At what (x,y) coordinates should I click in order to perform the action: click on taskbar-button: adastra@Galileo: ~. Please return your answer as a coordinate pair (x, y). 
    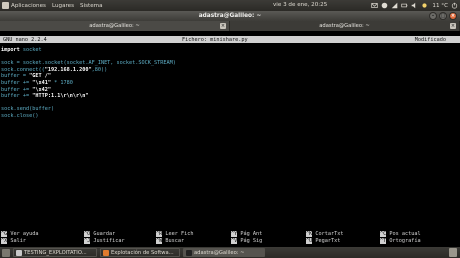
    Looking at the image, I should click on (224, 252).